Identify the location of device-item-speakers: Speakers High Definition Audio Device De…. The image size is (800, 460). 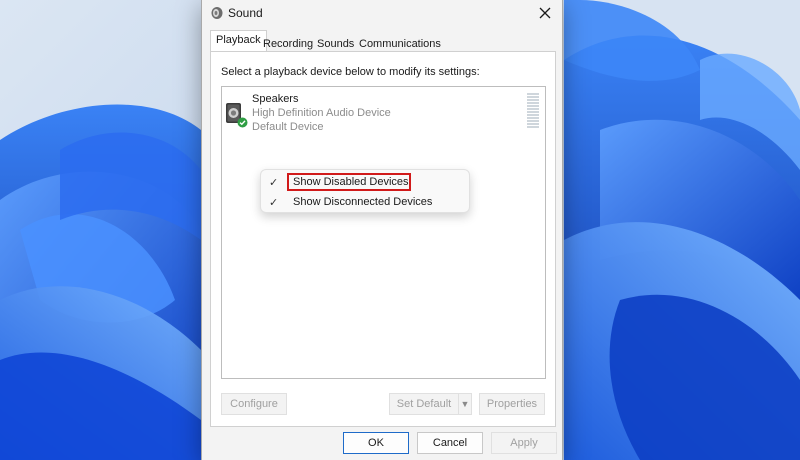
(374, 113).